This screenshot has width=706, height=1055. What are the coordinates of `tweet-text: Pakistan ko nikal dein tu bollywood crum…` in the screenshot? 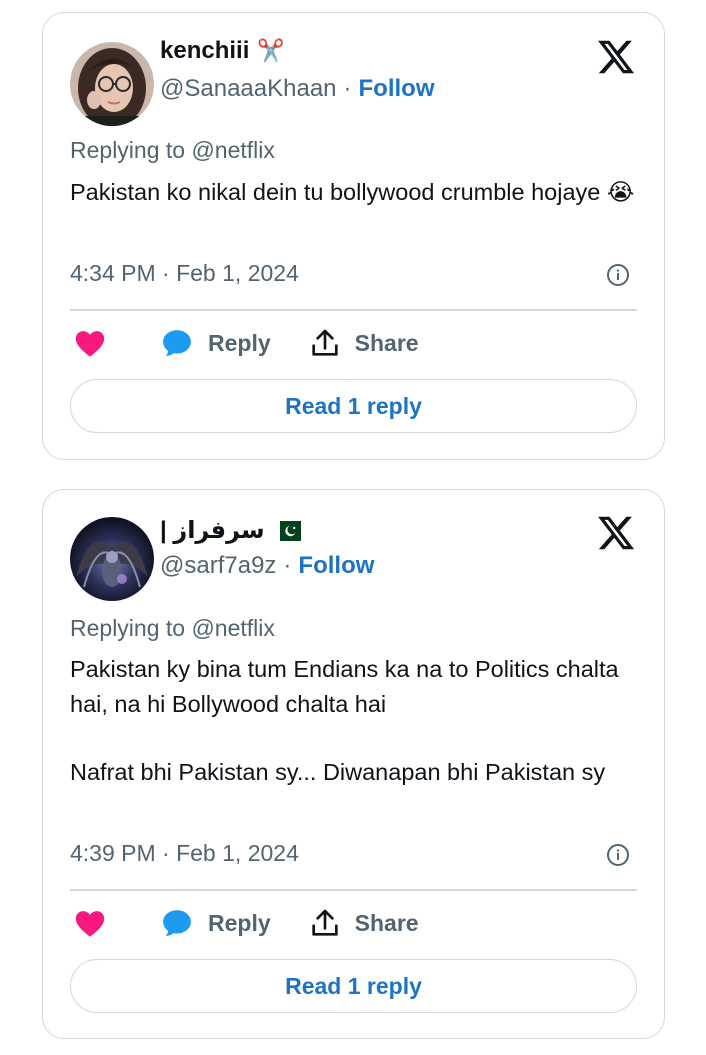 It's located at (355, 192).